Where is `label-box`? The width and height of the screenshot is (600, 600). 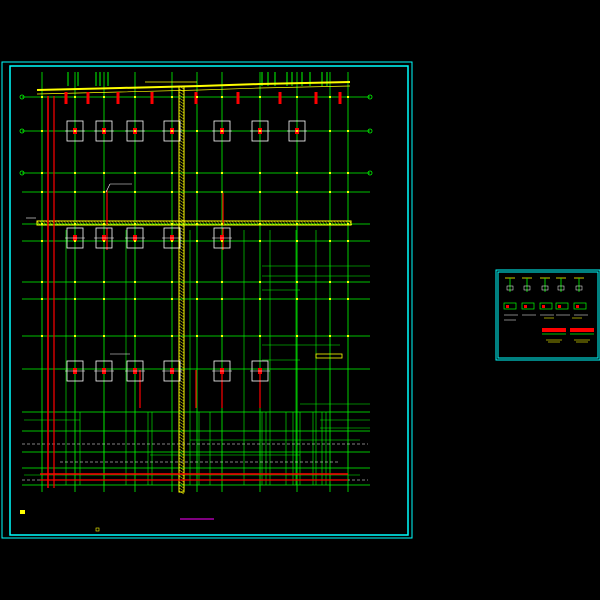
label-box is located at coordinates (329, 356).